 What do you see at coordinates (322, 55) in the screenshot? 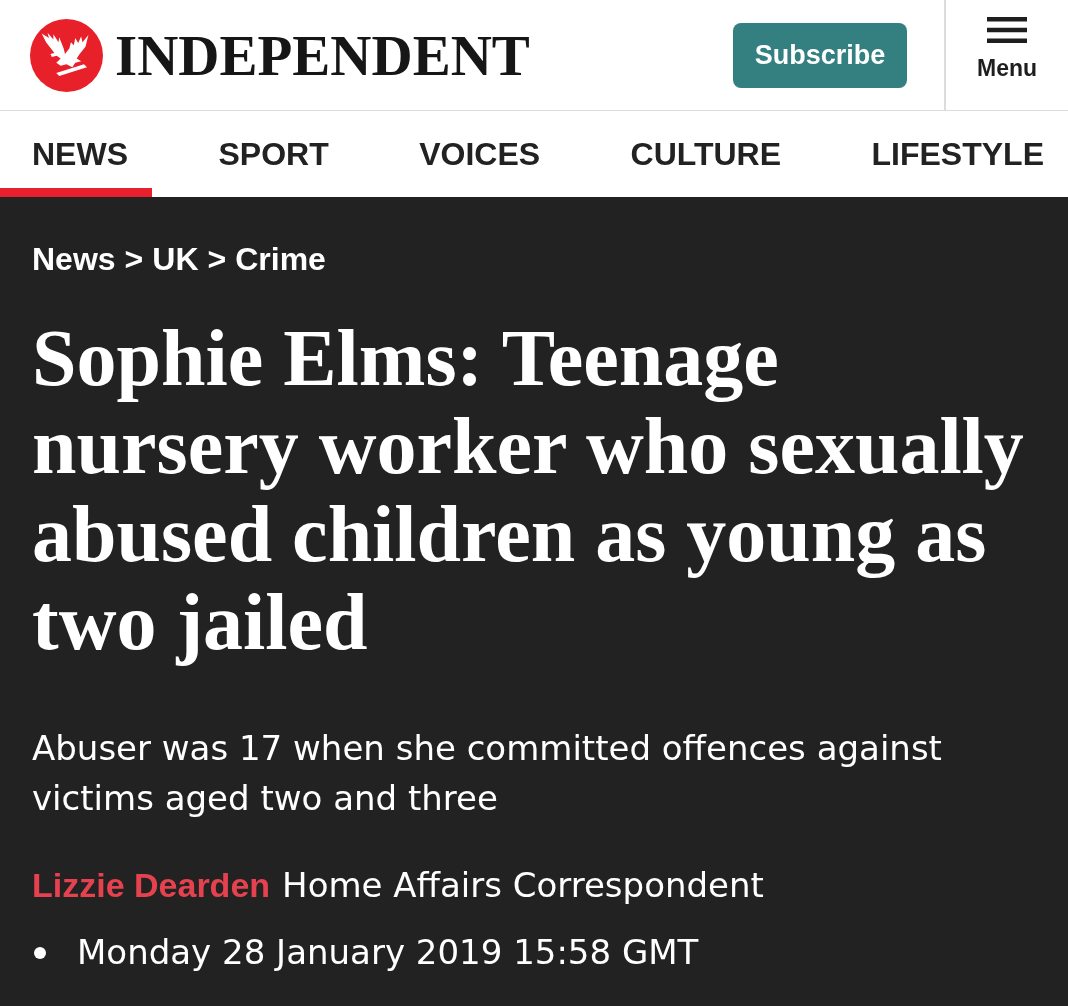
I see `logo-wordmark: INDEPENDENT` at bounding box center [322, 55].